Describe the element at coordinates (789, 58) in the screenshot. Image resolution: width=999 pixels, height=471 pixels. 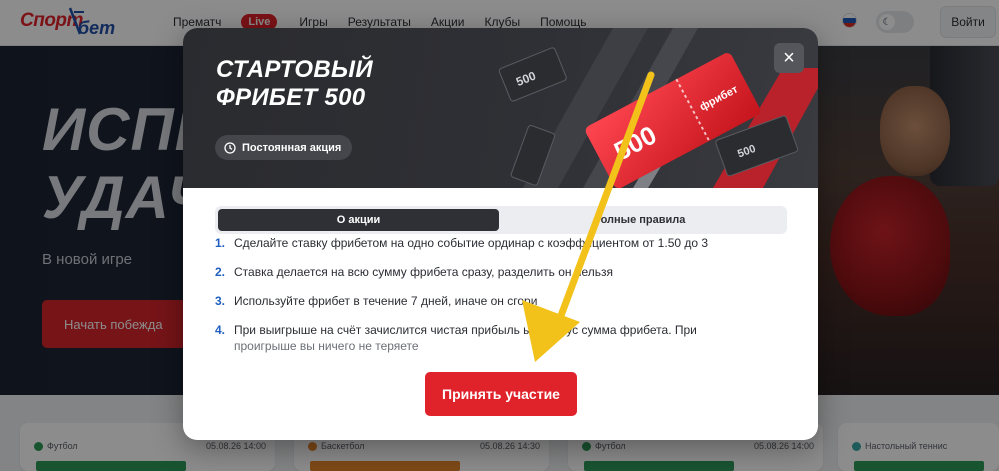
I see `close-icon: ×` at that location.